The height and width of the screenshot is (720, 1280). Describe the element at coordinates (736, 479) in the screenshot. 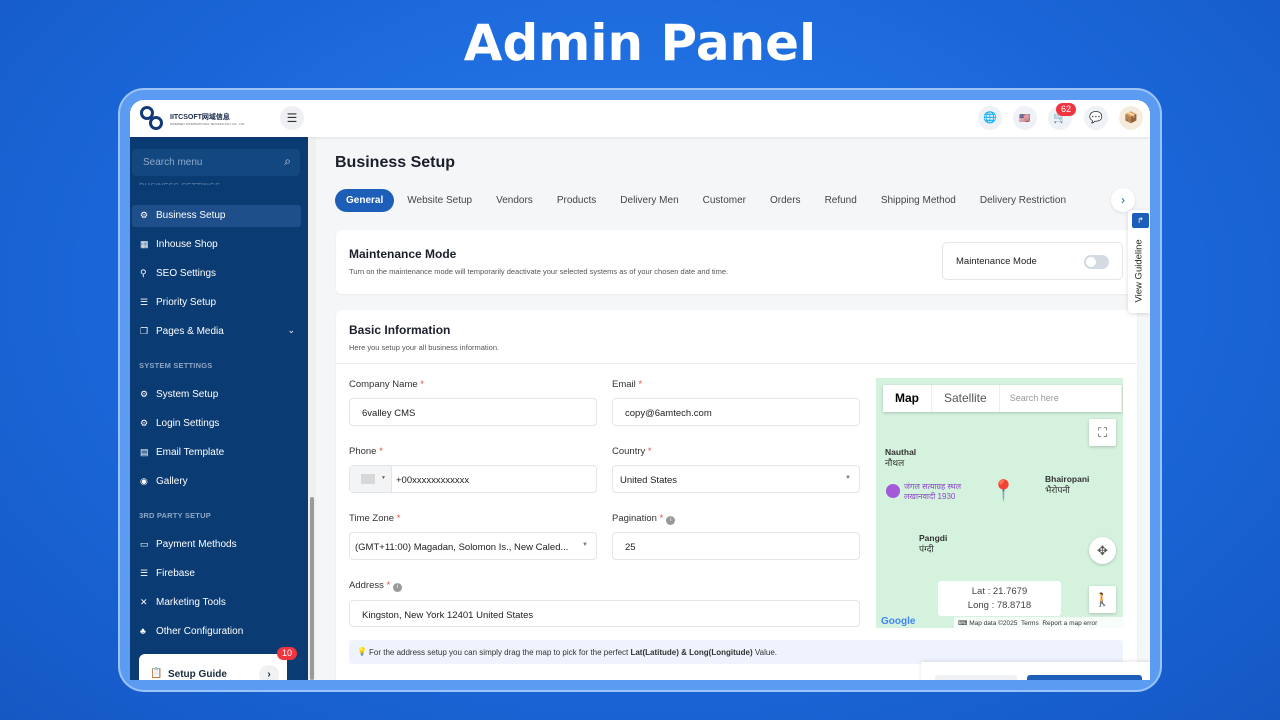

I see `country-select: United States ▼` at that location.